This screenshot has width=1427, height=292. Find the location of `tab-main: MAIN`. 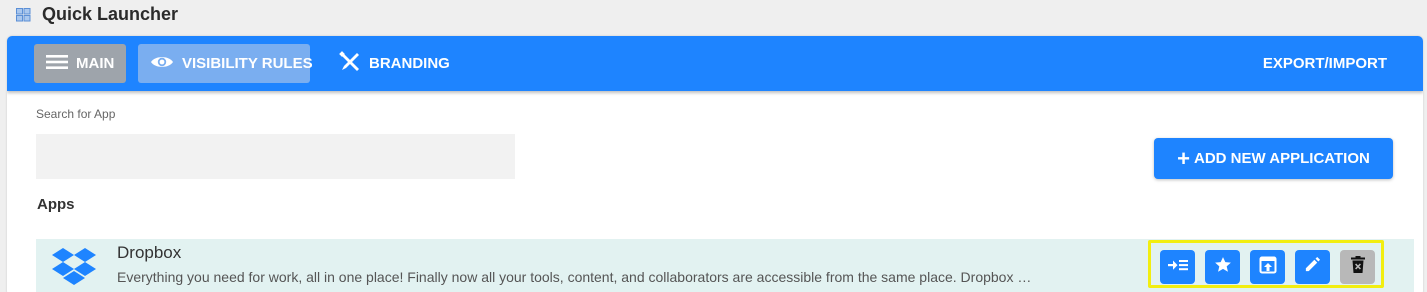

tab-main: MAIN is located at coordinates (80, 63).